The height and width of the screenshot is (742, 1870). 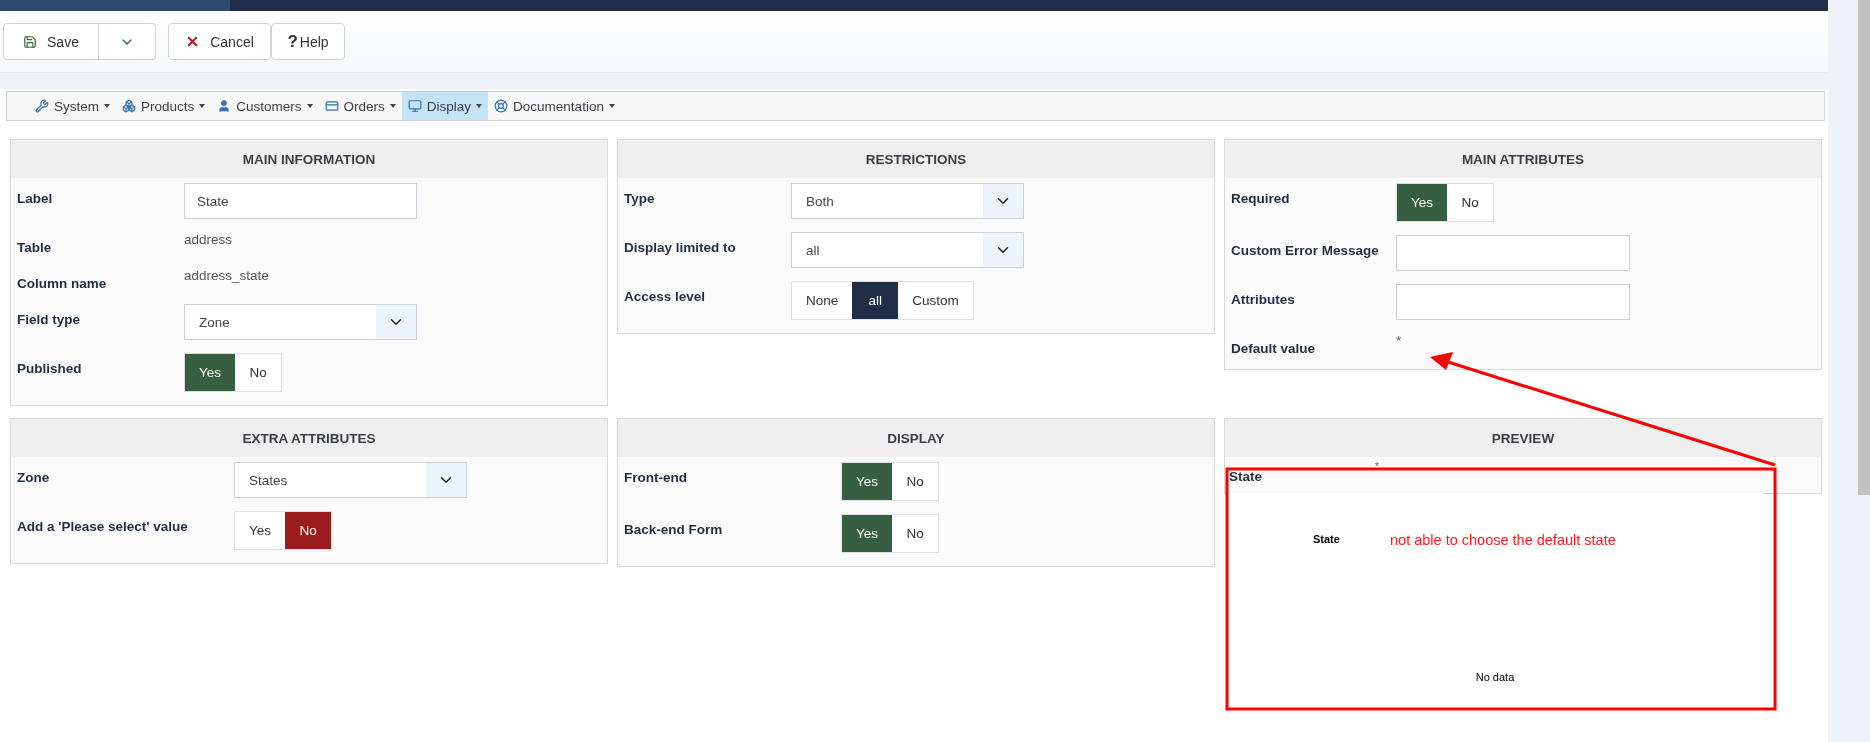 What do you see at coordinates (916, 159) in the screenshot?
I see `panel-title: RESTRICTIONS` at bounding box center [916, 159].